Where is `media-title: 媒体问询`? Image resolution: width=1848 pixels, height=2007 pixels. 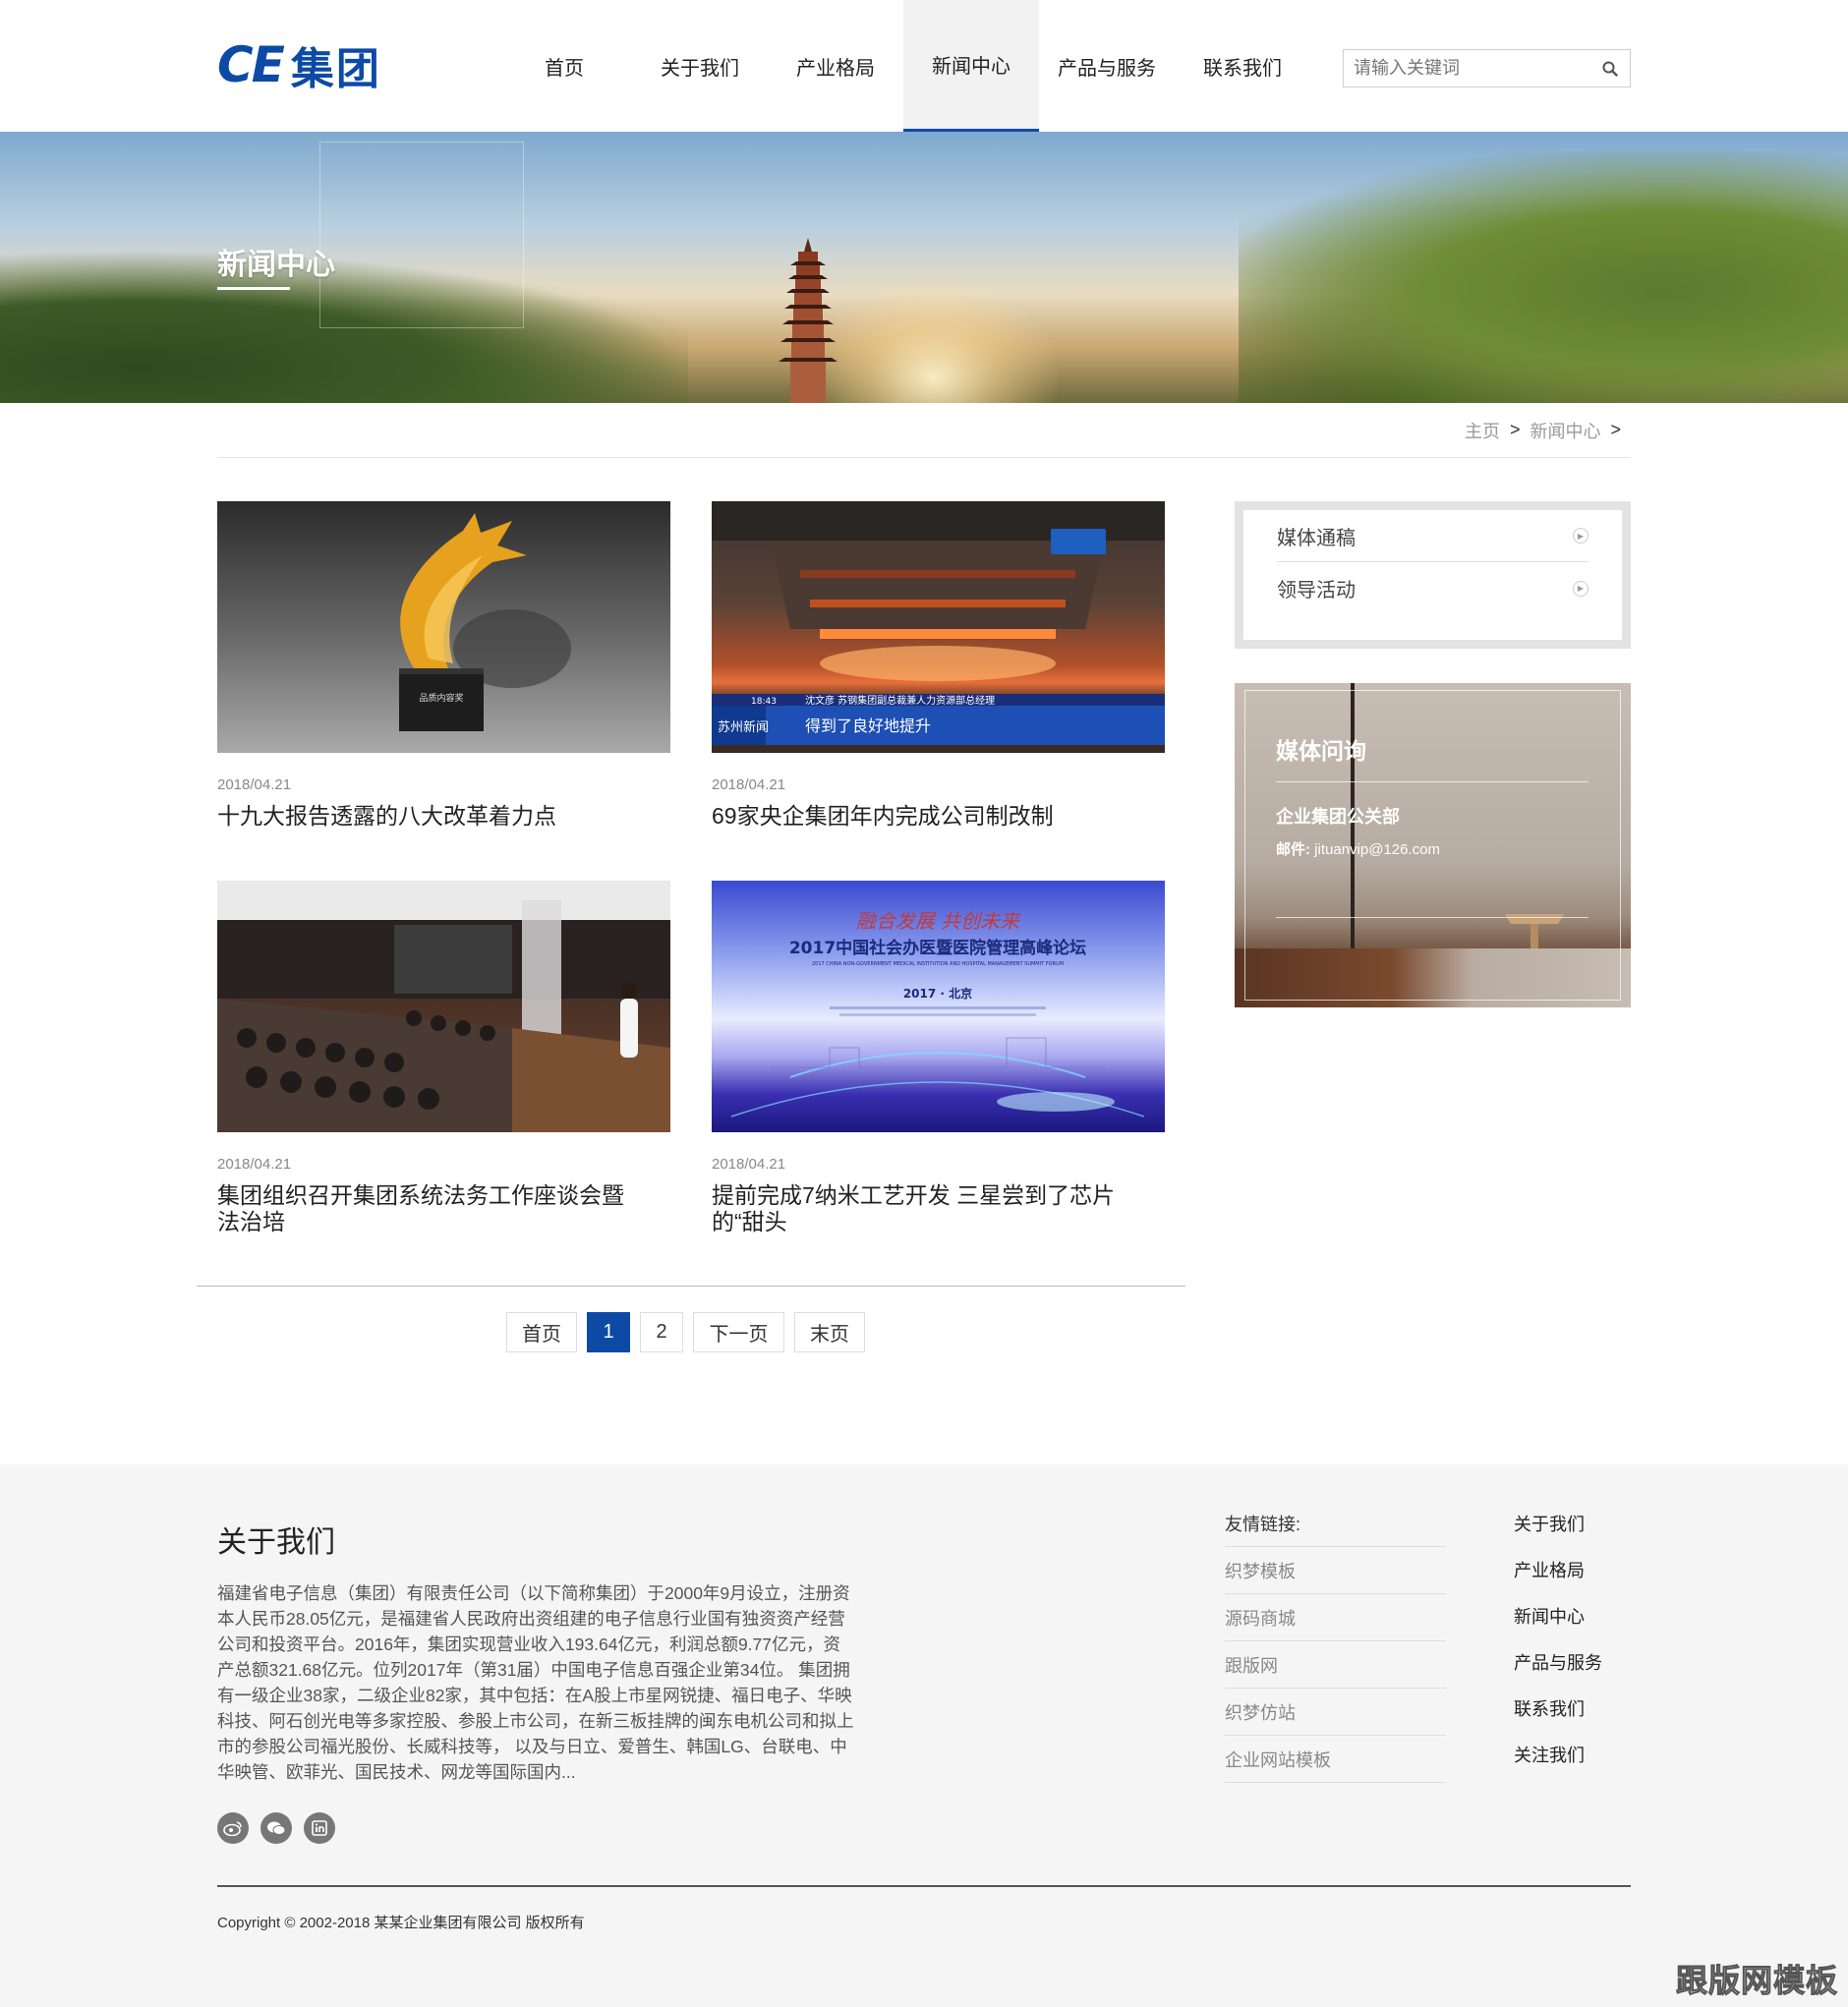
media-title: 媒体问询 is located at coordinates (1321, 751).